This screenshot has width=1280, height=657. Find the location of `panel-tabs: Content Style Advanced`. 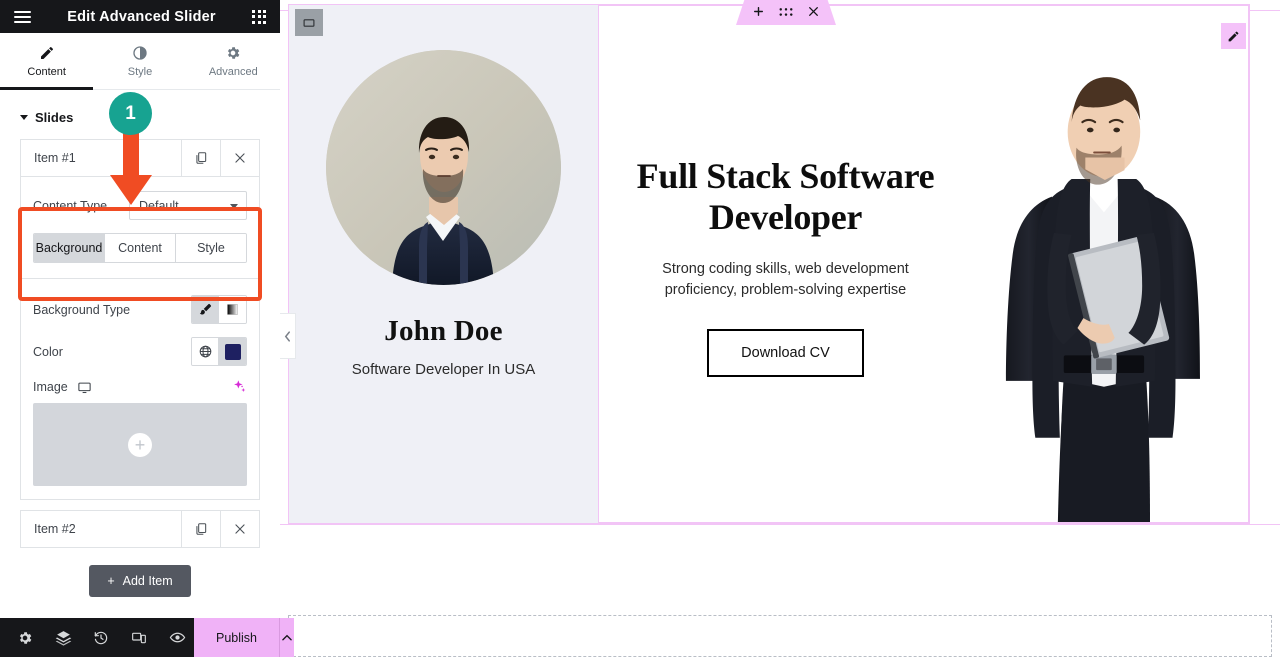

panel-tabs: Content Style Advanced is located at coordinates (140, 61).